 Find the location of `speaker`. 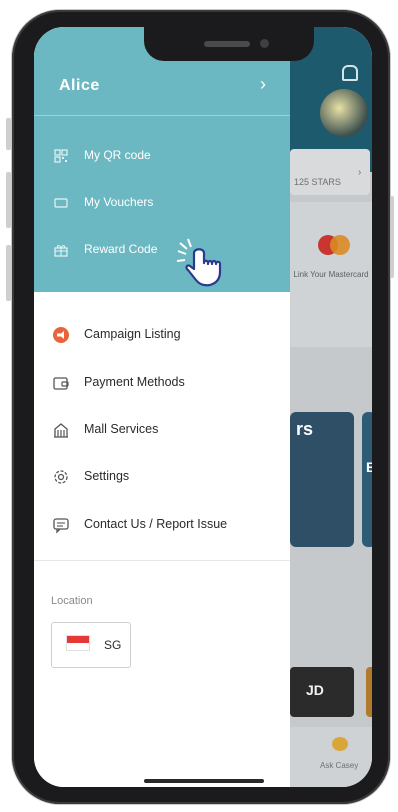

speaker is located at coordinates (227, 44).